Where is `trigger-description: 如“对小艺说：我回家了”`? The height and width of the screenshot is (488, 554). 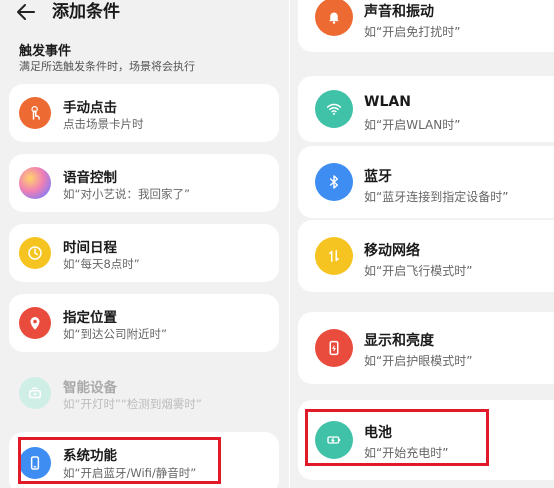 trigger-description: 如“对小艺说：我回家了” is located at coordinates (126, 194).